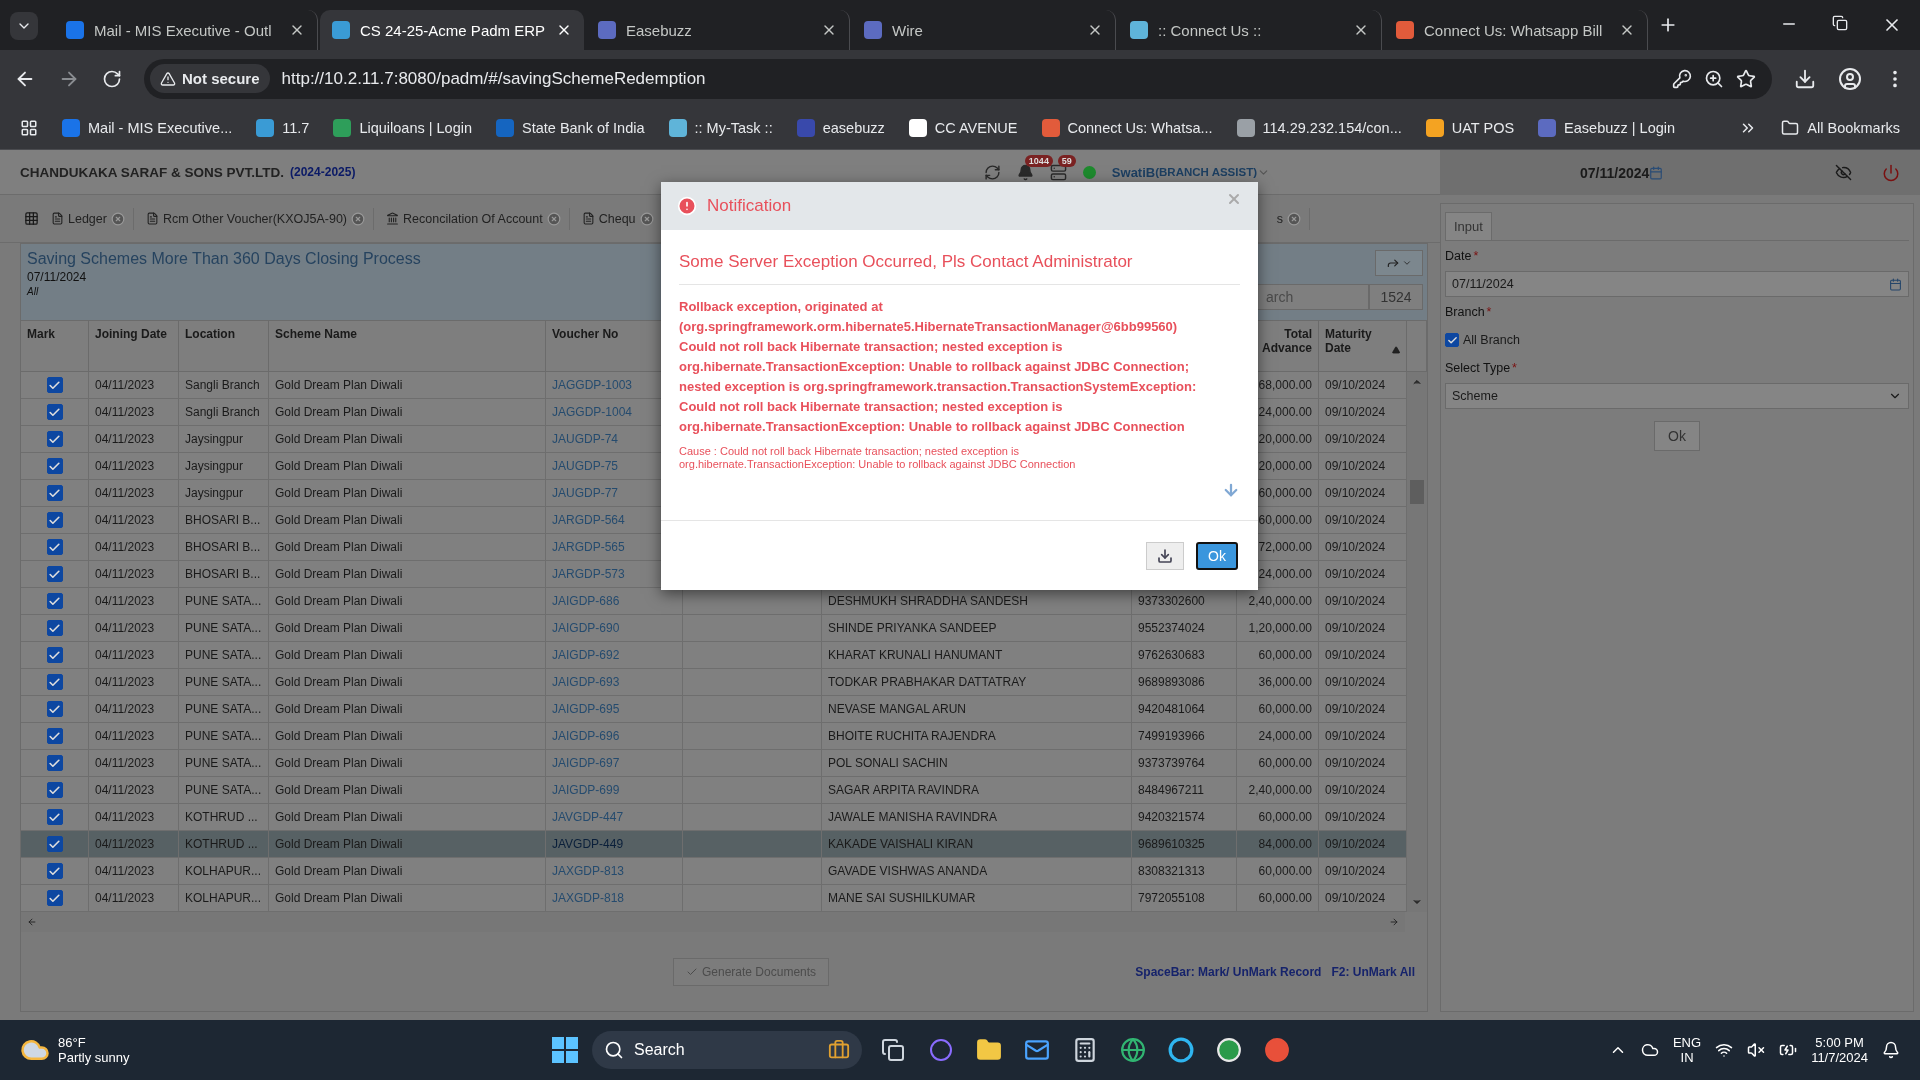 The width and height of the screenshot is (1920, 1080). Describe the element at coordinates (1278, 628) in the screenshot. I see `table-cell: 1,20,000.00` at that location.